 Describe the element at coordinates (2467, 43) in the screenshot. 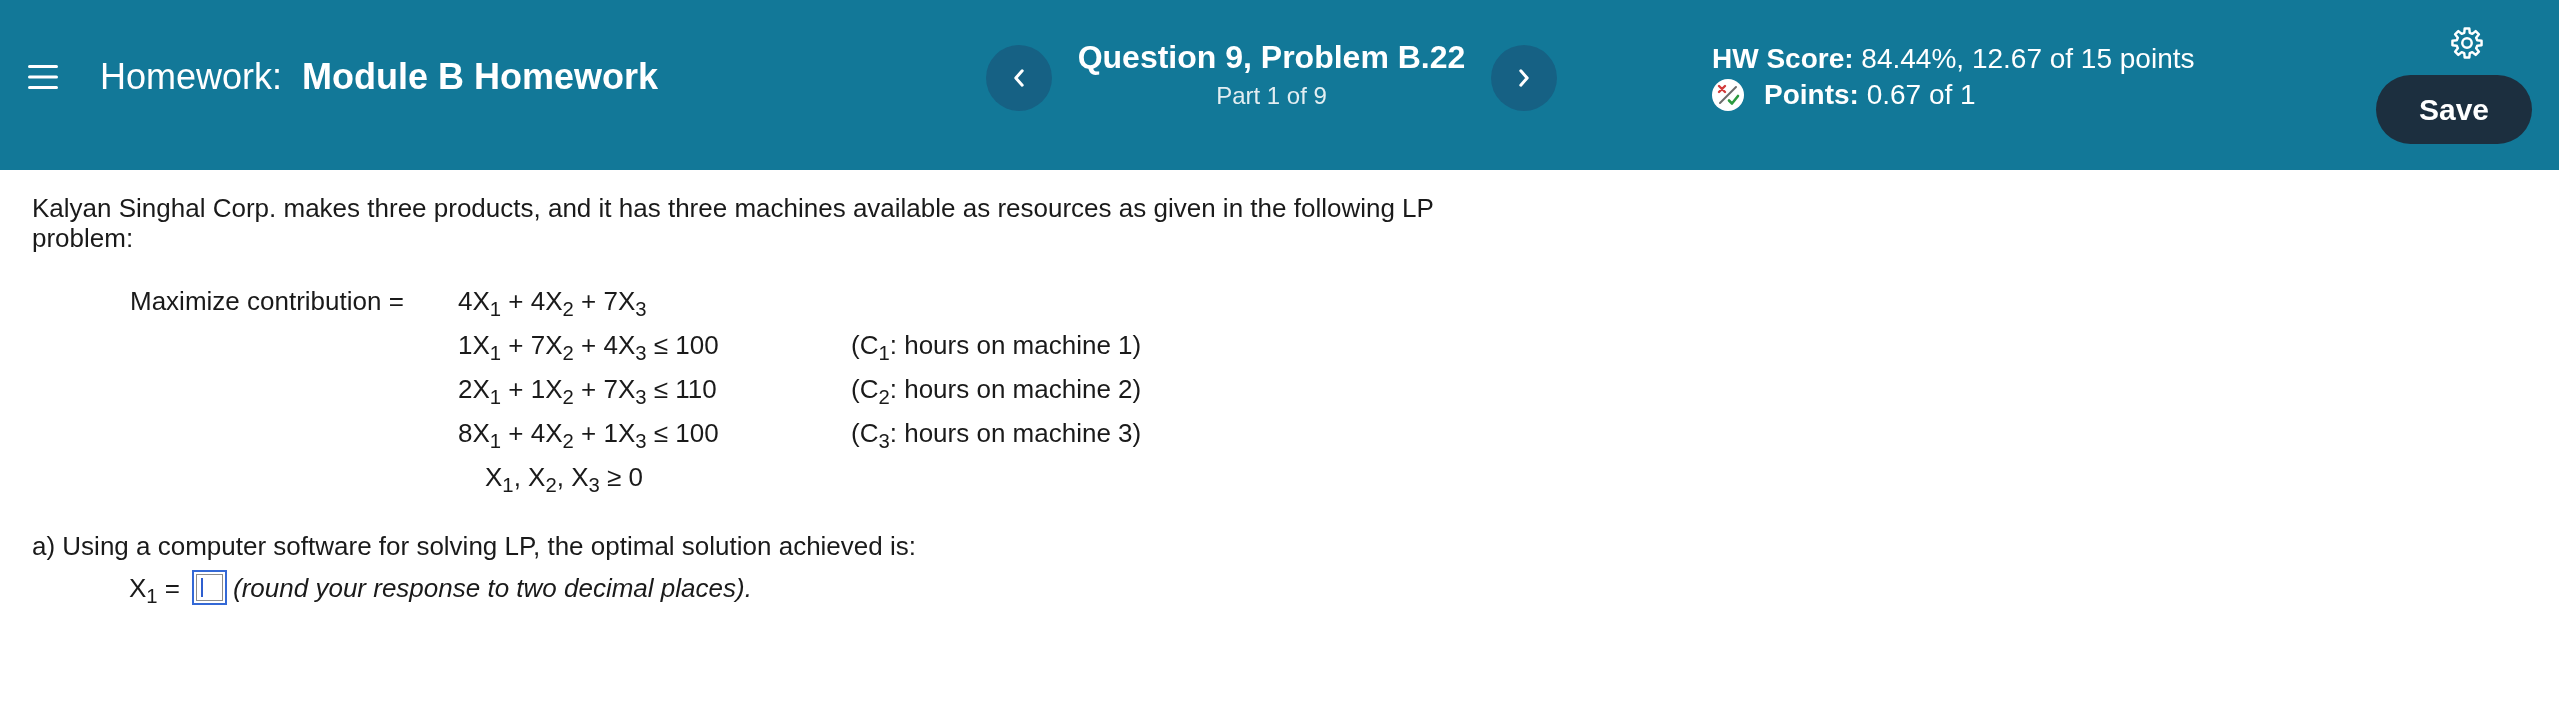

I see `settings-icon` at that location.